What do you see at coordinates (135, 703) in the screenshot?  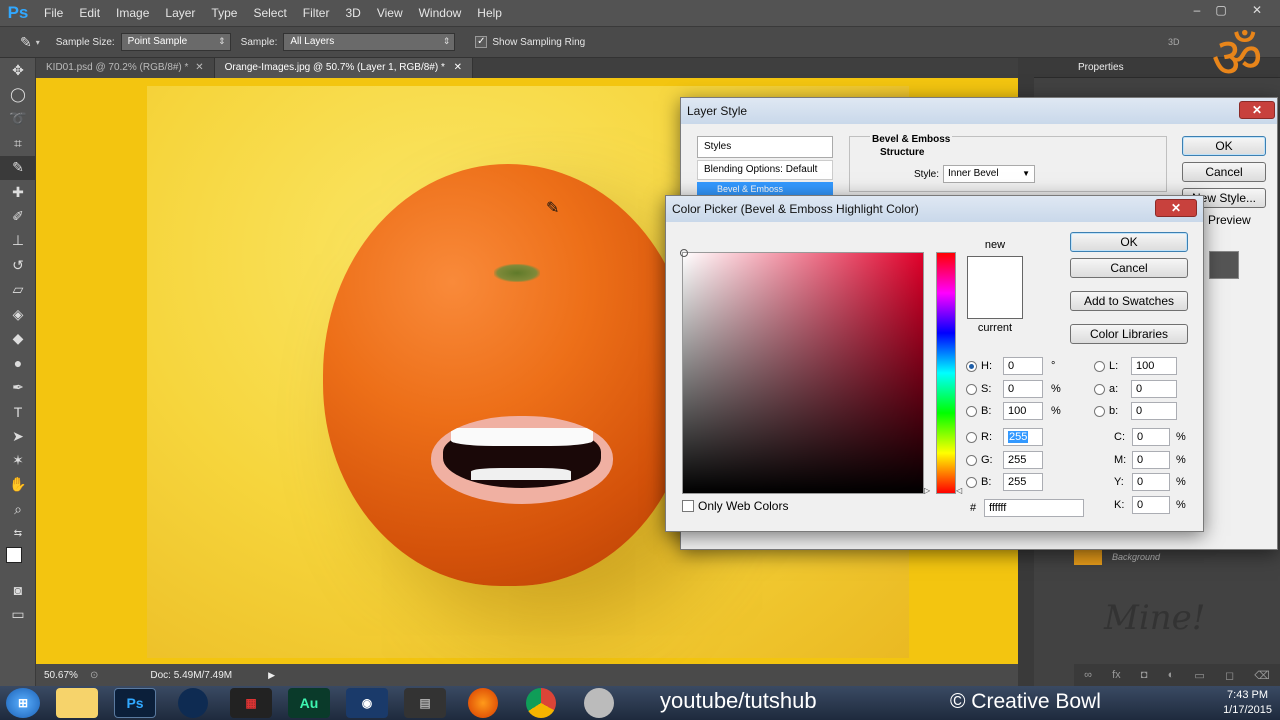 I see `photoshop-taskbar-icon: Ps` at bounding box center [135, 703].